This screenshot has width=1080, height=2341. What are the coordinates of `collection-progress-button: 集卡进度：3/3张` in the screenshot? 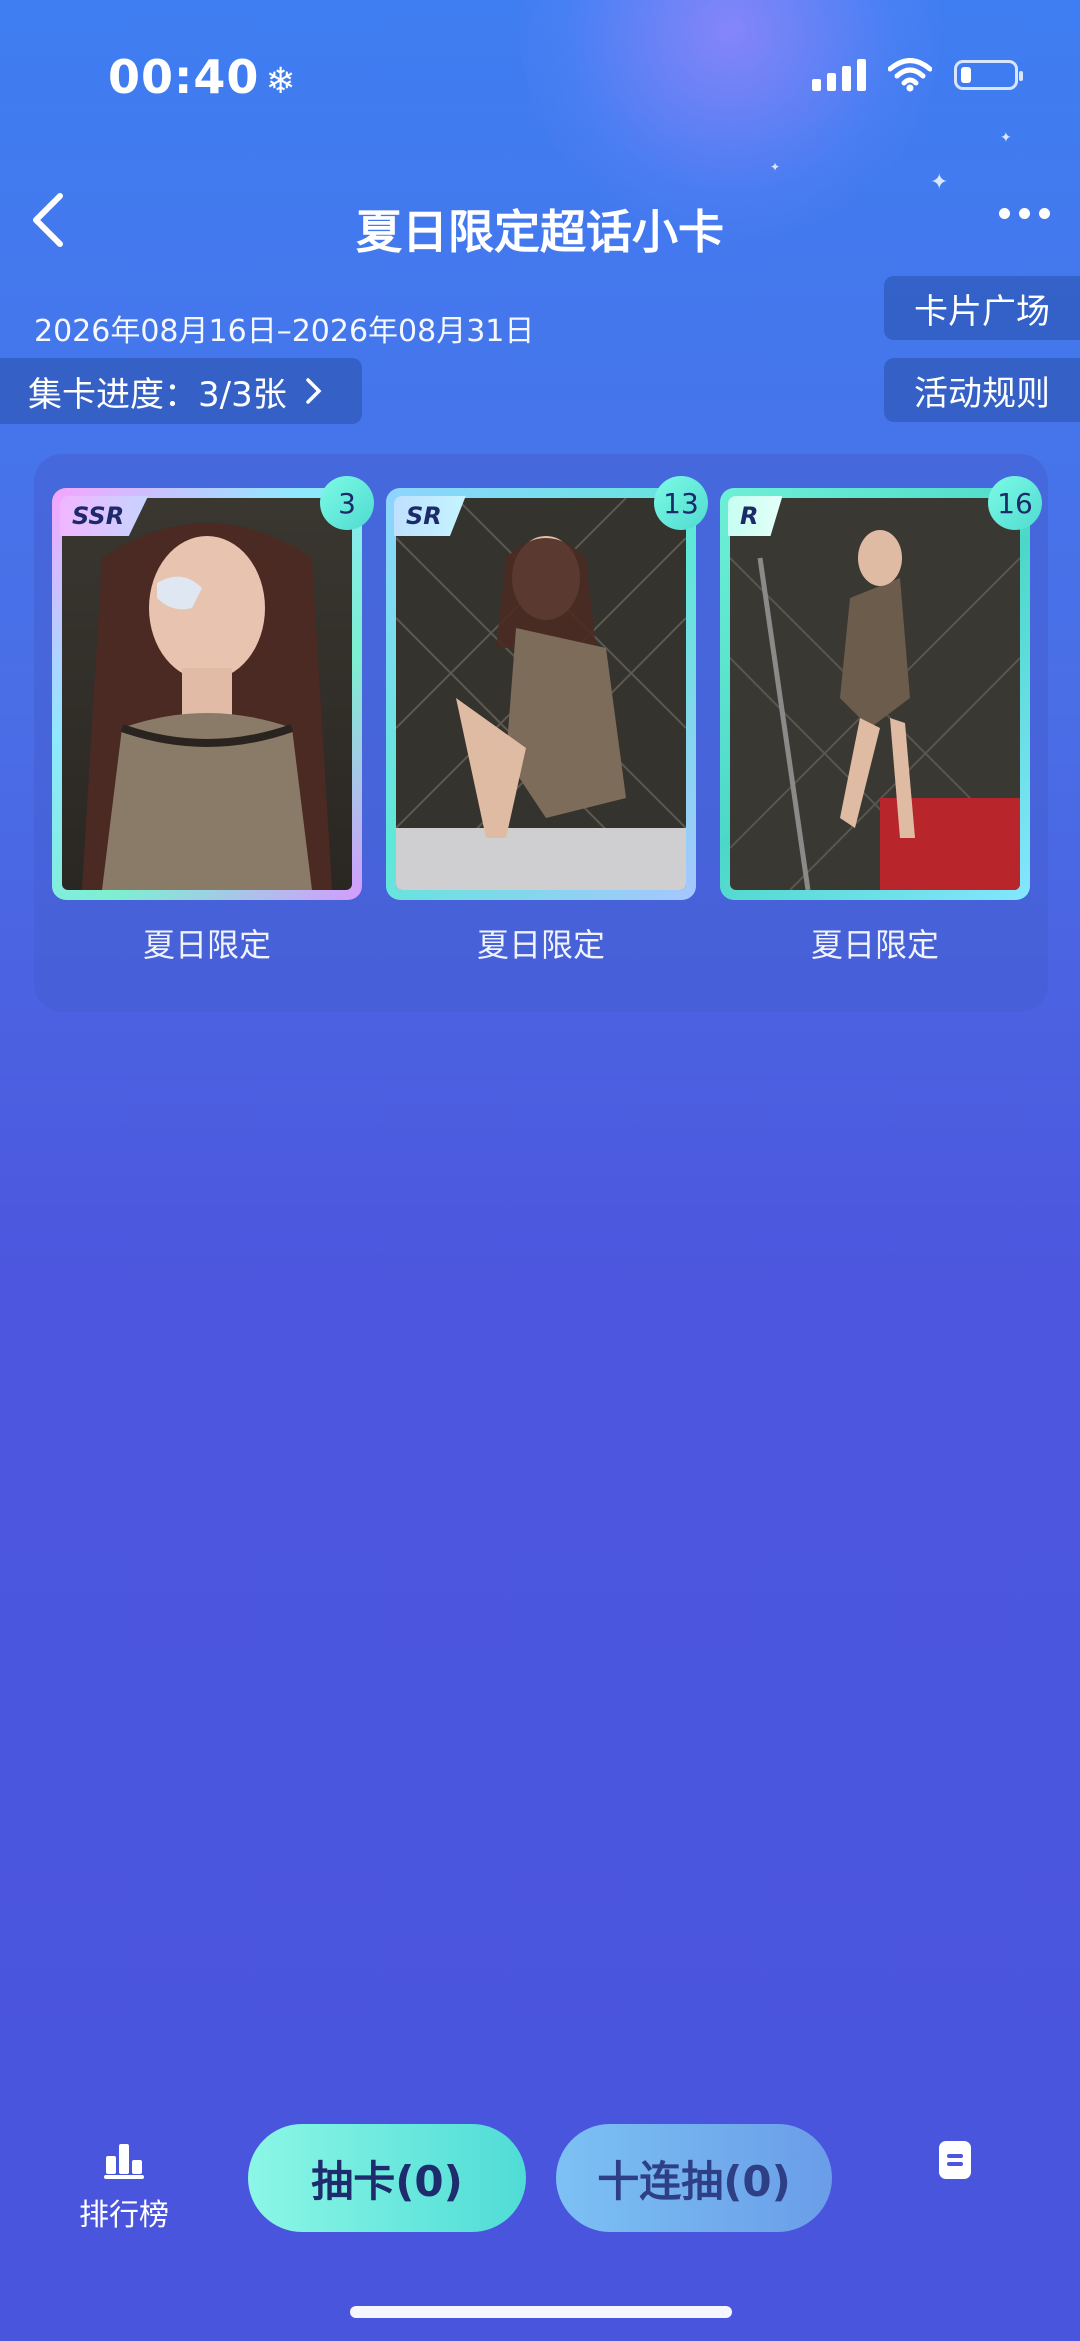 It's located at (181, 391).